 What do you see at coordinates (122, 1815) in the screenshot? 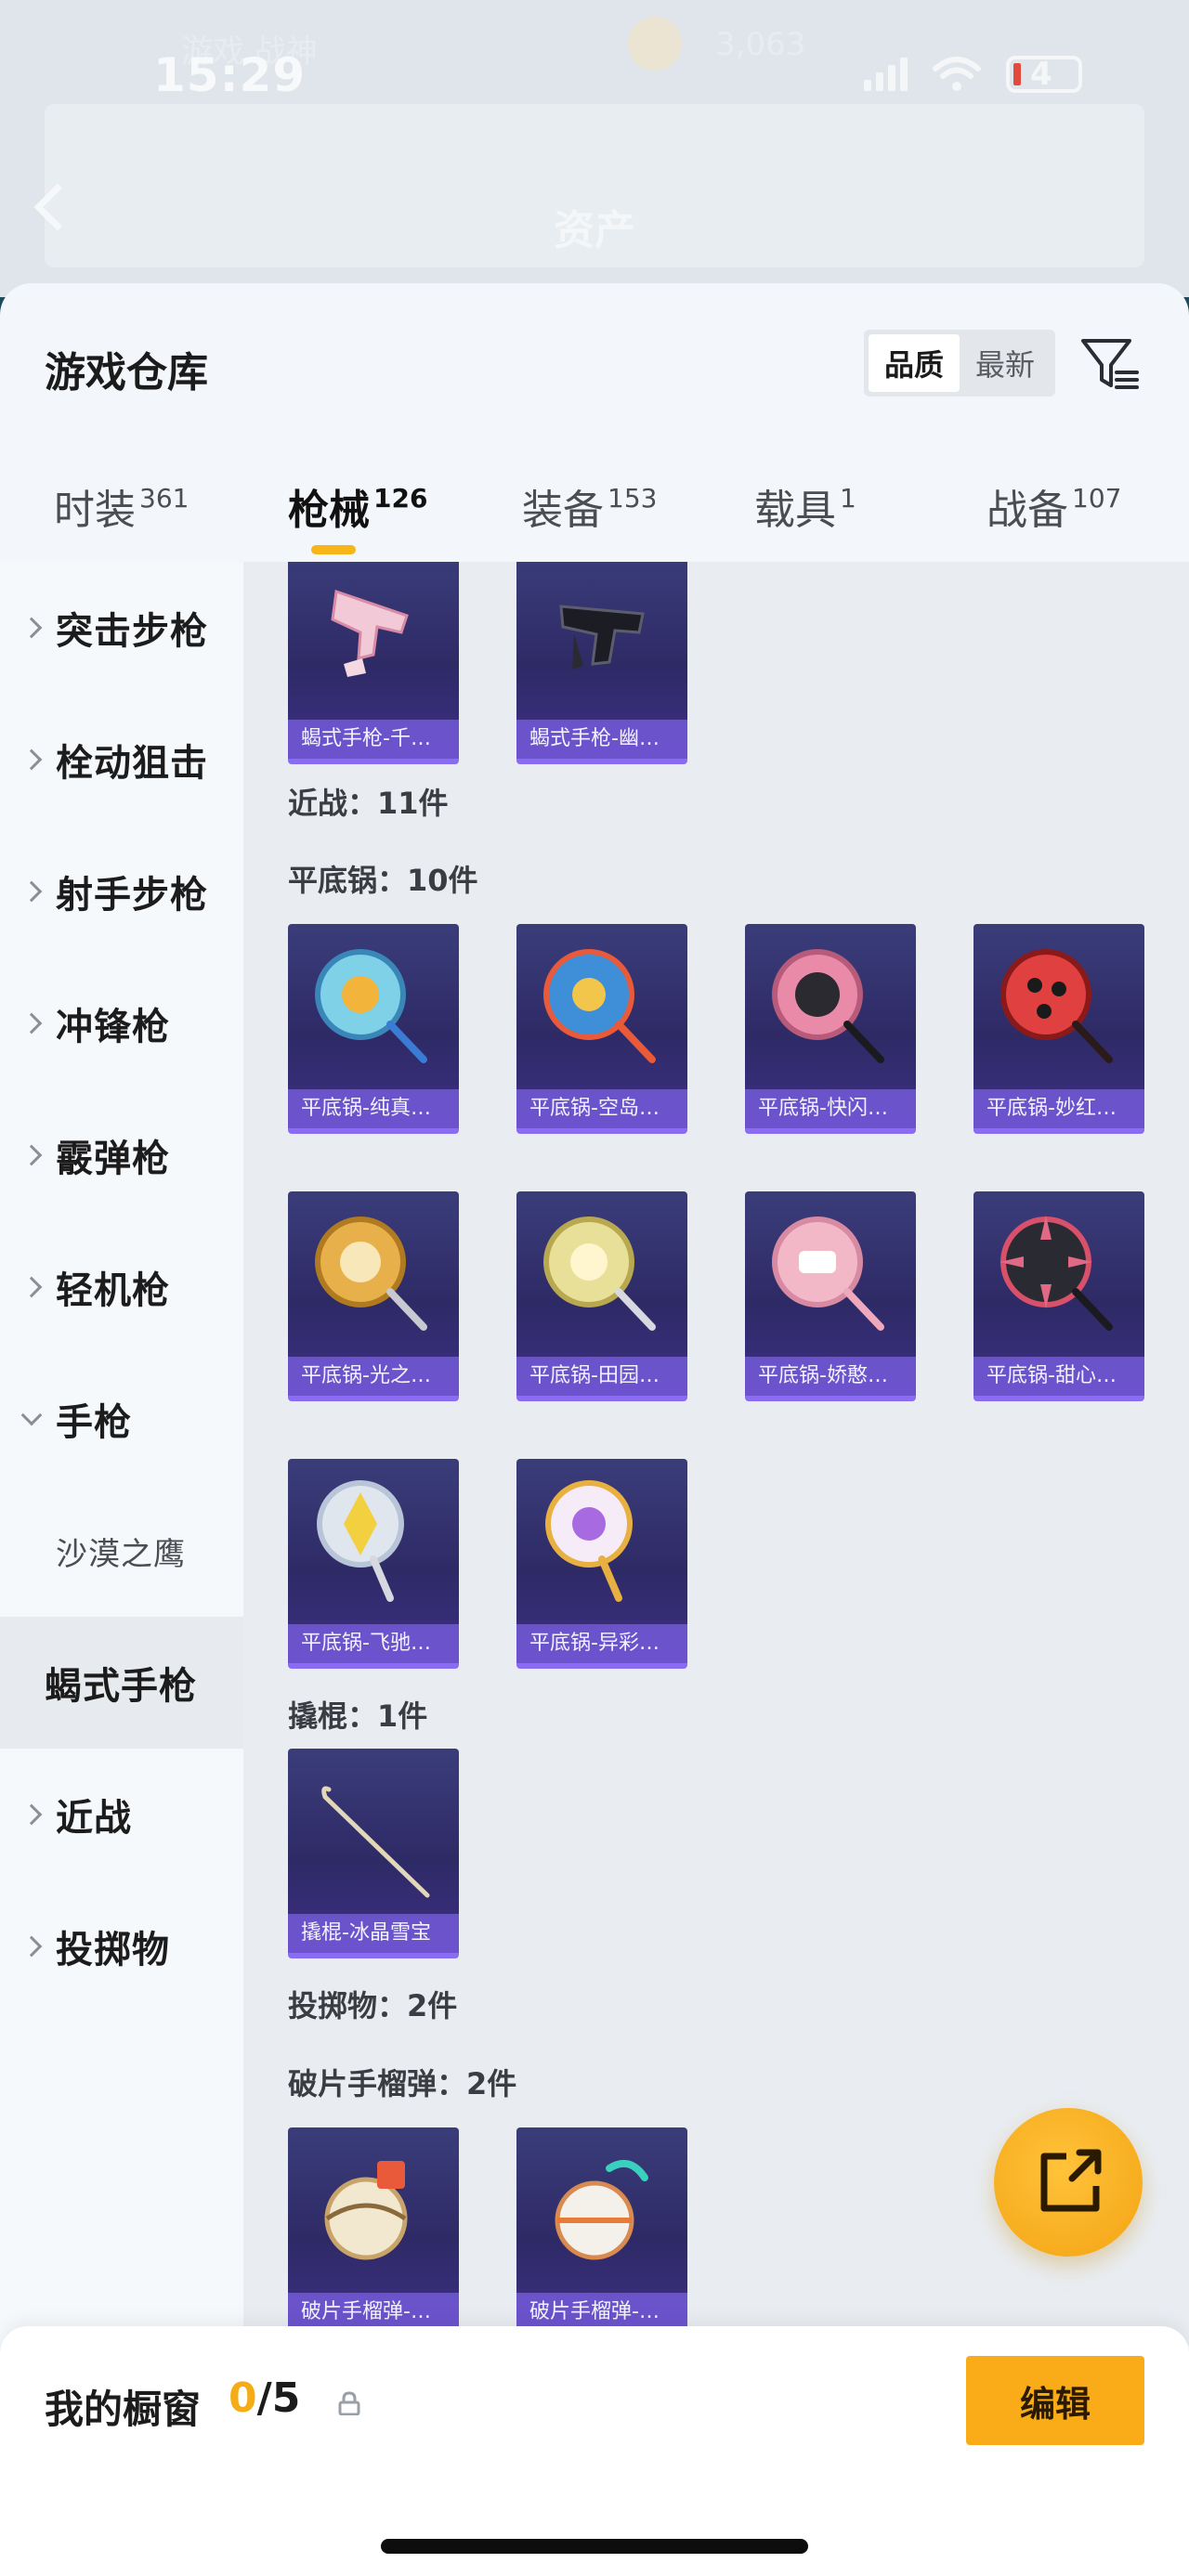
I see `sidebar-item-melee: 近战` at bounding box center [122, 1815].